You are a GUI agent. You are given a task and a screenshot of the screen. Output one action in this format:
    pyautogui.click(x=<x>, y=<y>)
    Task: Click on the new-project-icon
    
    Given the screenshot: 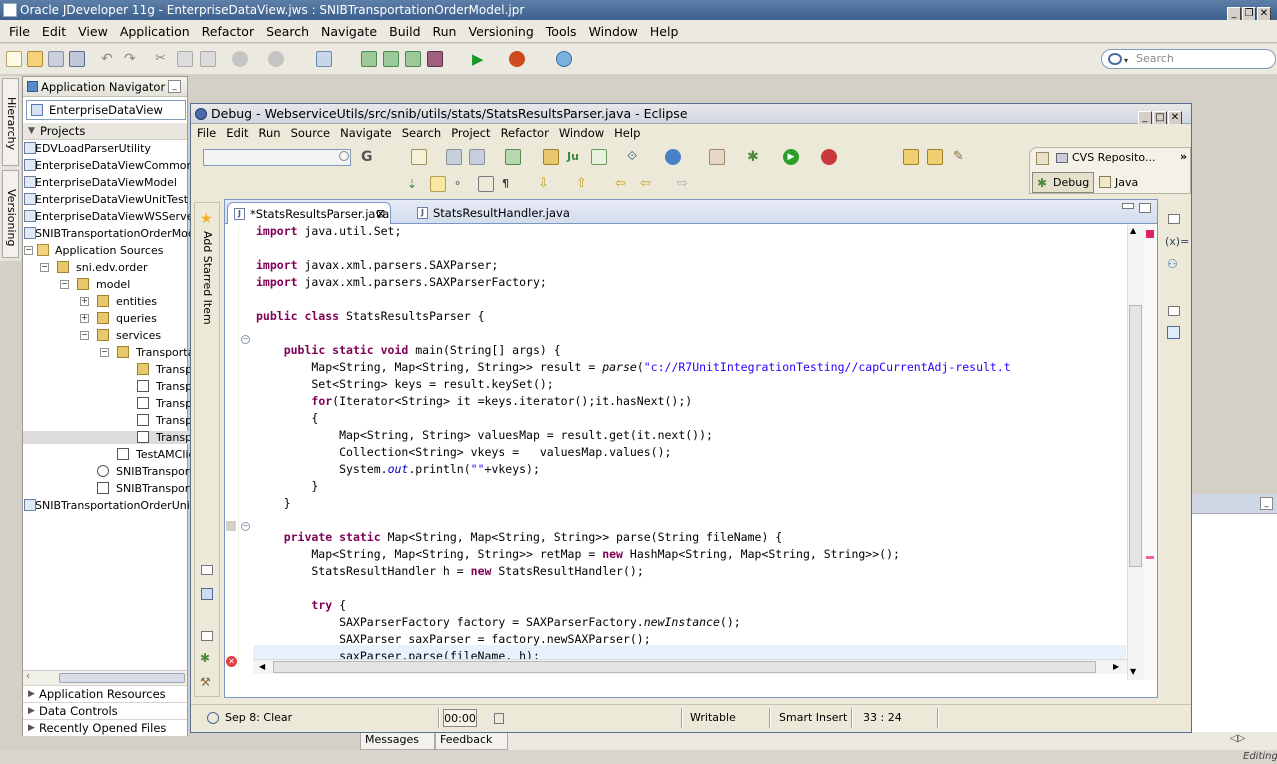 What is the action you would take?
    pyautogui.click(x=551, y=157)
    